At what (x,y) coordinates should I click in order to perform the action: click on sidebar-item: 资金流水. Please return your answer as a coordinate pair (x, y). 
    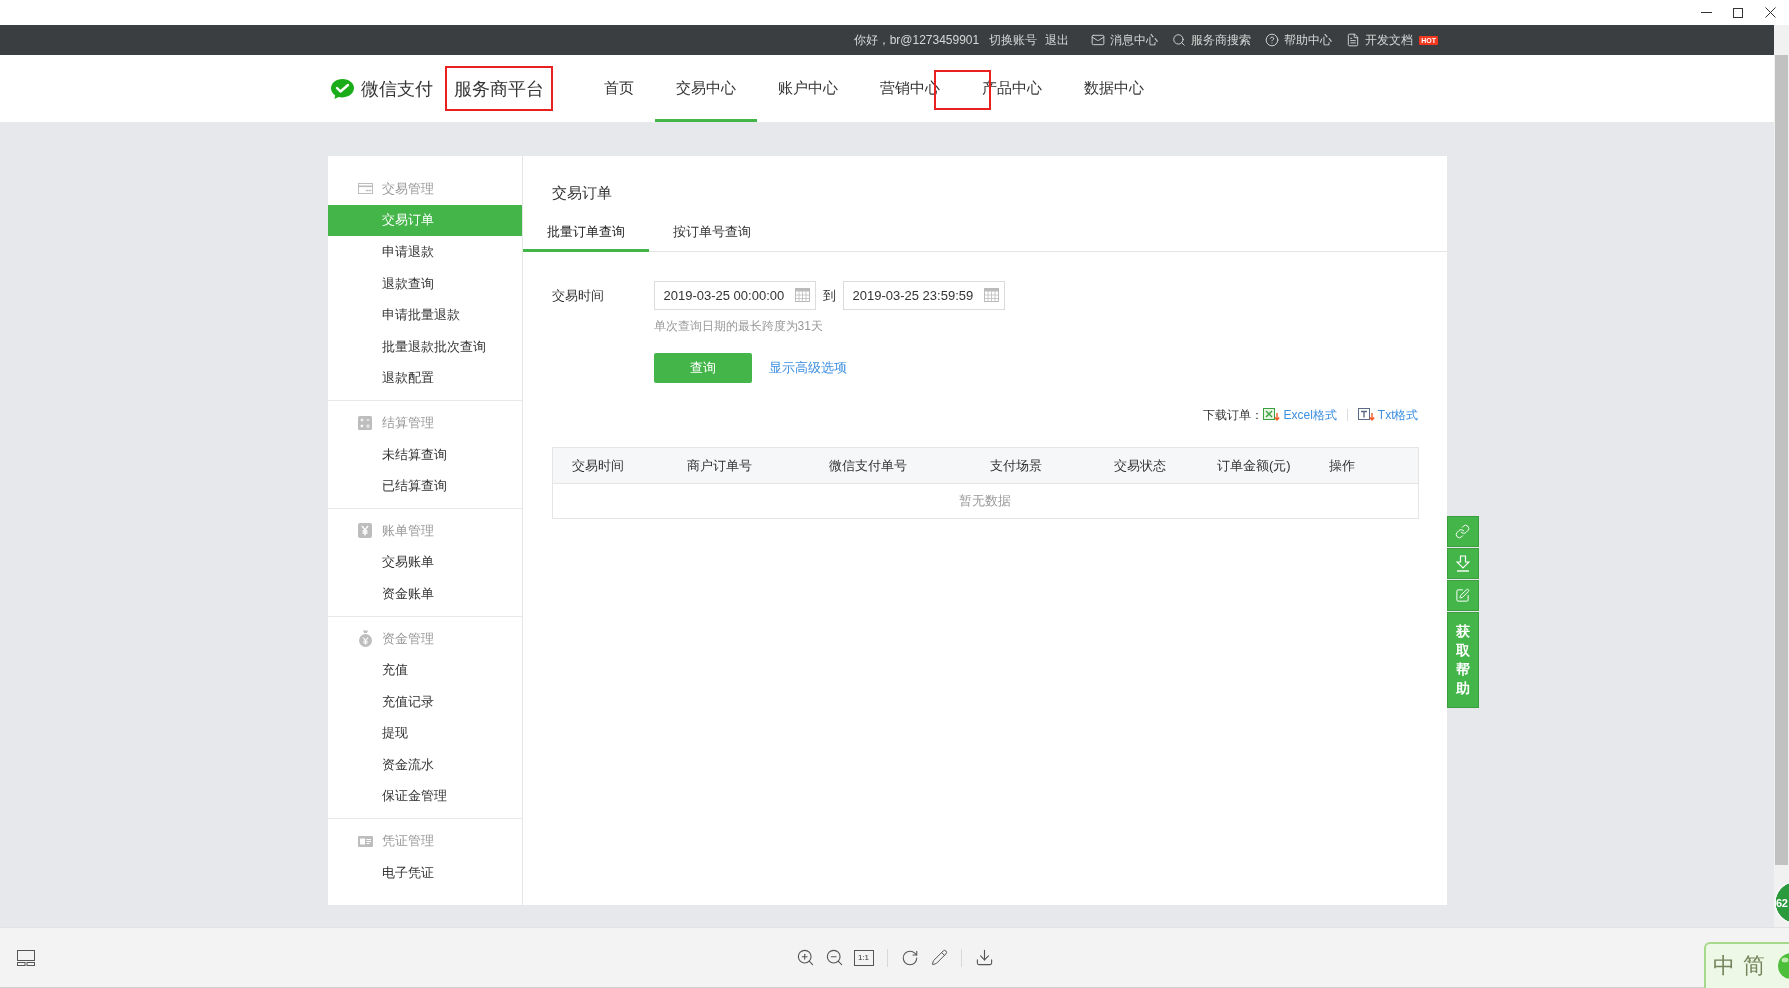
    Looking at the image, I should click on (424, 765).